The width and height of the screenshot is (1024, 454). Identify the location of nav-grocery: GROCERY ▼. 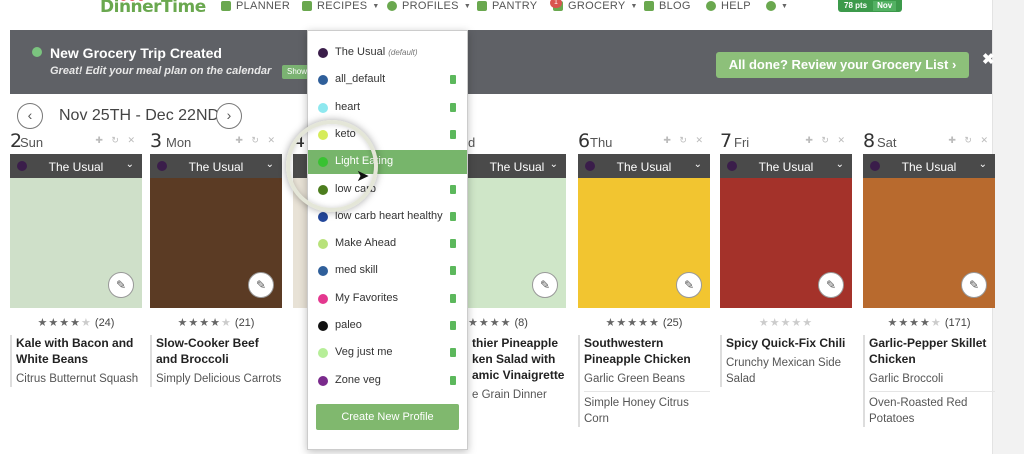
(595, 6).